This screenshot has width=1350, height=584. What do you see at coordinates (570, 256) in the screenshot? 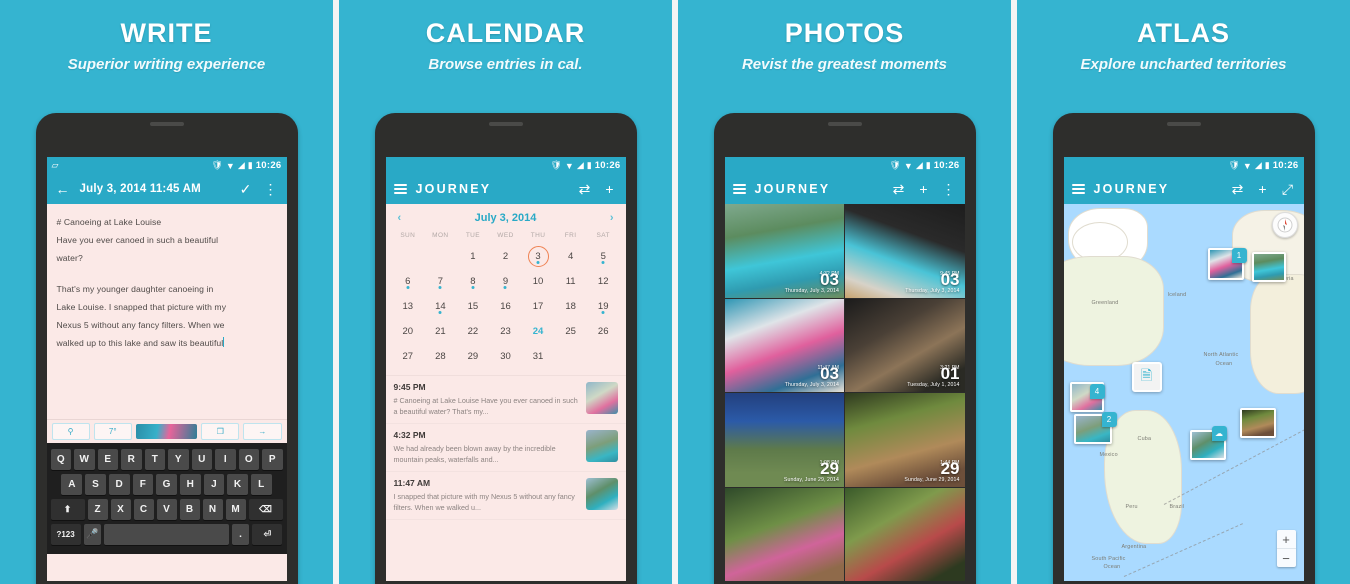
I see `calendar-day-cell: 4` at bounding box center [570, 256].